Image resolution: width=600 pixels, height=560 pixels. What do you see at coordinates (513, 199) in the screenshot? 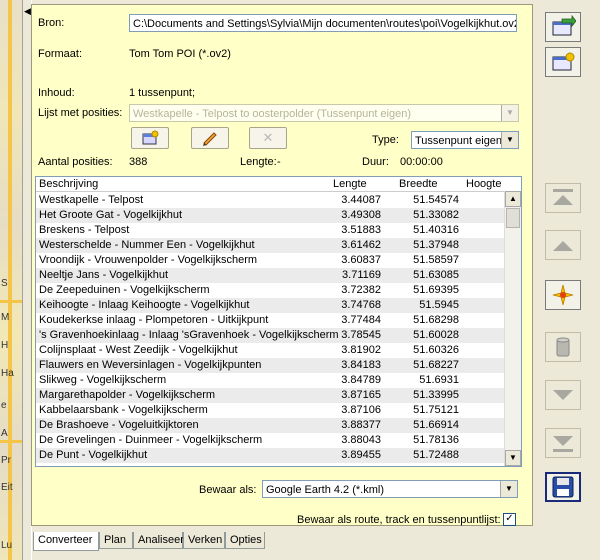
I see `scroll-up-icon: ▲` at bounding box center [513, 199].